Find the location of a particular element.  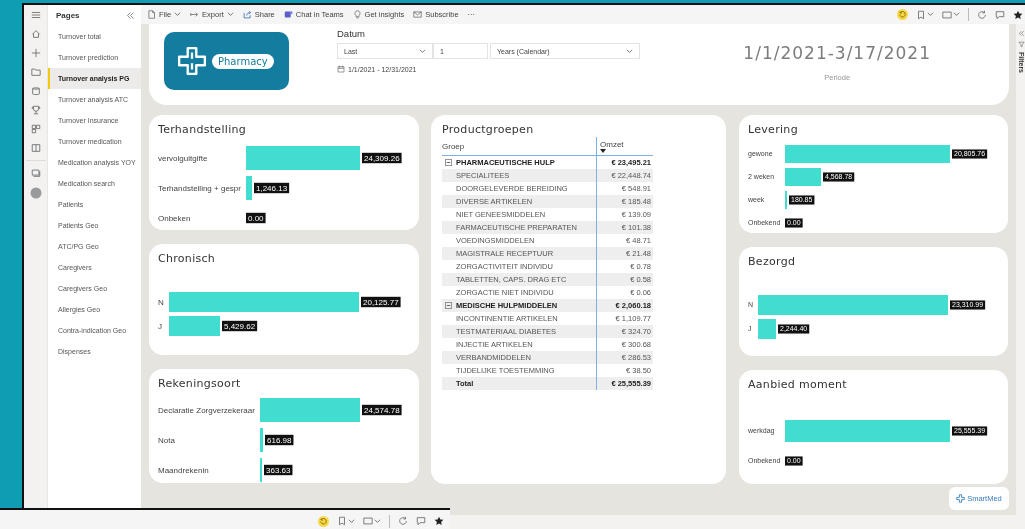

slicer-title: Datum is located at coordinates (351, 34).